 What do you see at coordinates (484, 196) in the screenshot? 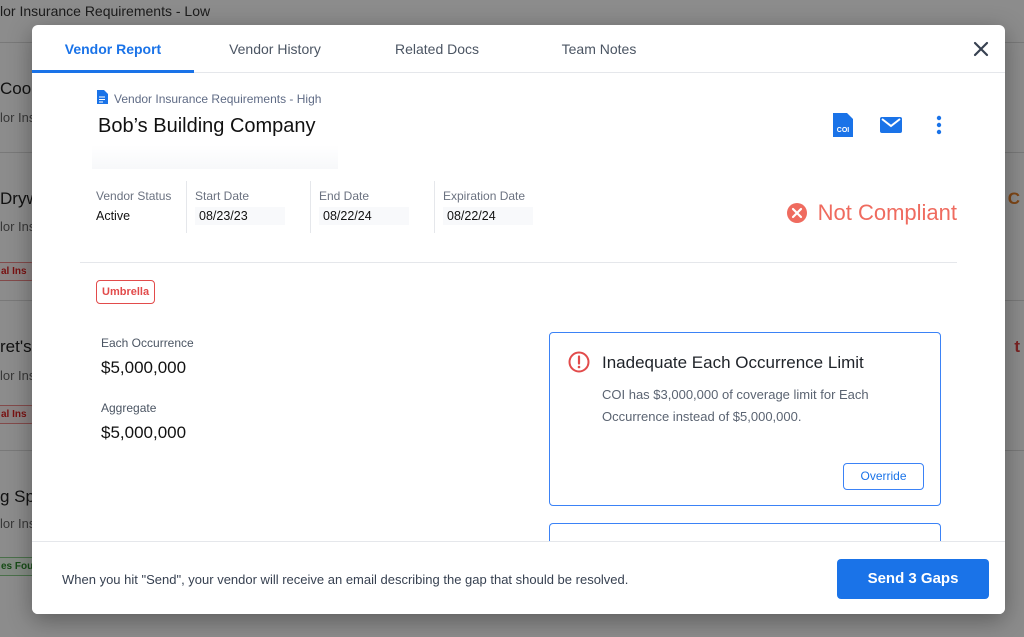
I see `meta-label: Expiration Date` at bounding box center [484, 196].